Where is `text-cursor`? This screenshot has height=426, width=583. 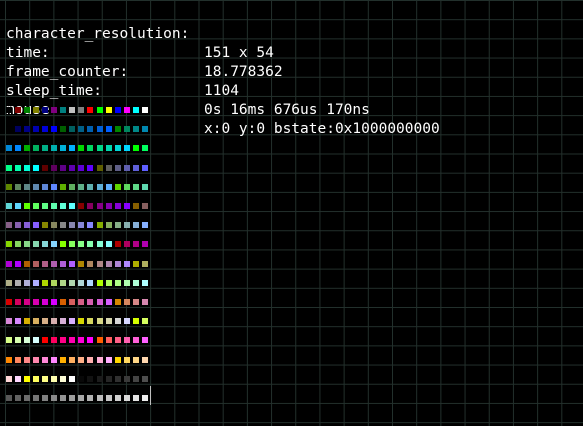 text-cursor is located at coordinates (150, 395).